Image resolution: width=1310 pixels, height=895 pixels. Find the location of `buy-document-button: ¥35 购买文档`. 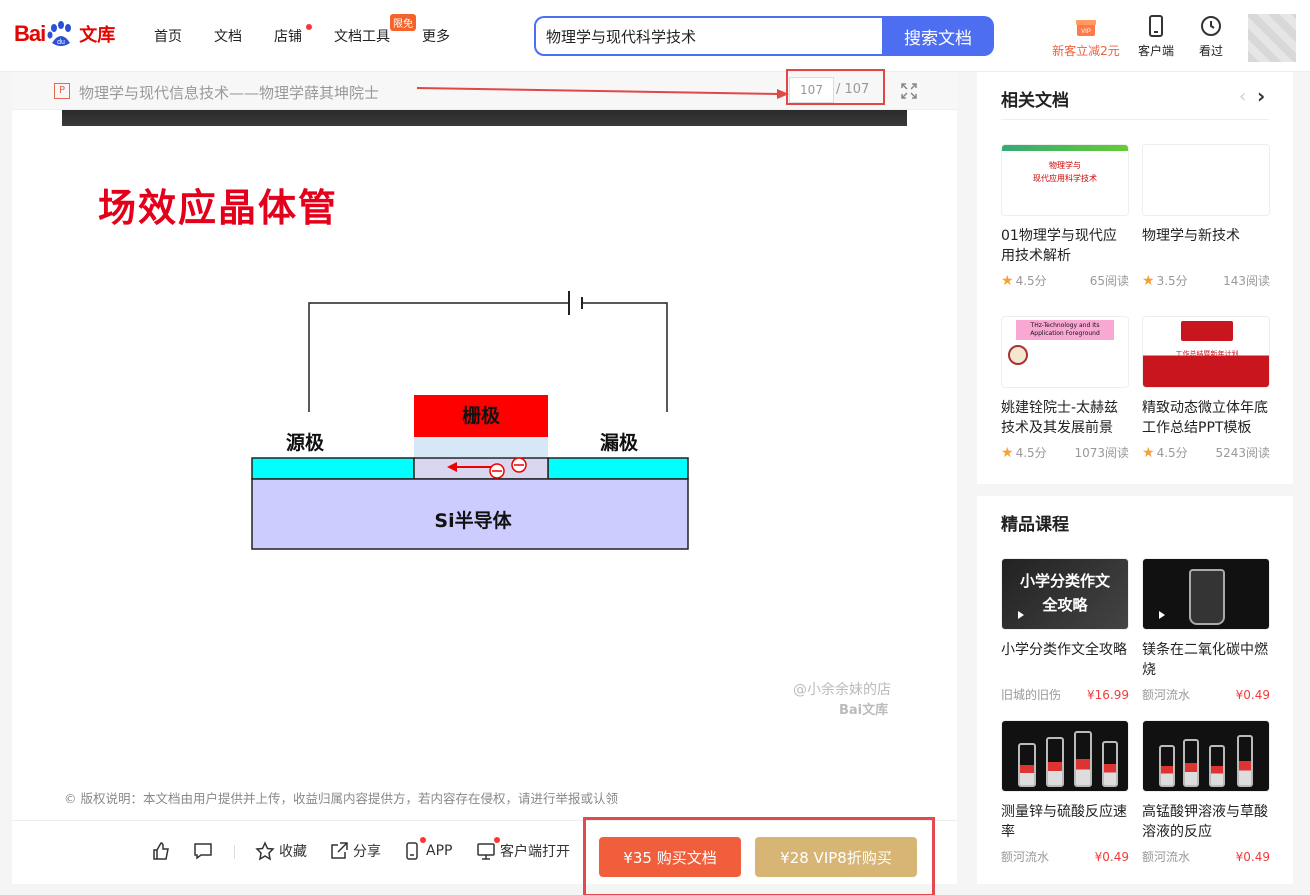

buy-document-button: ¥35 购买文档 is located at coordinates (670, 857).